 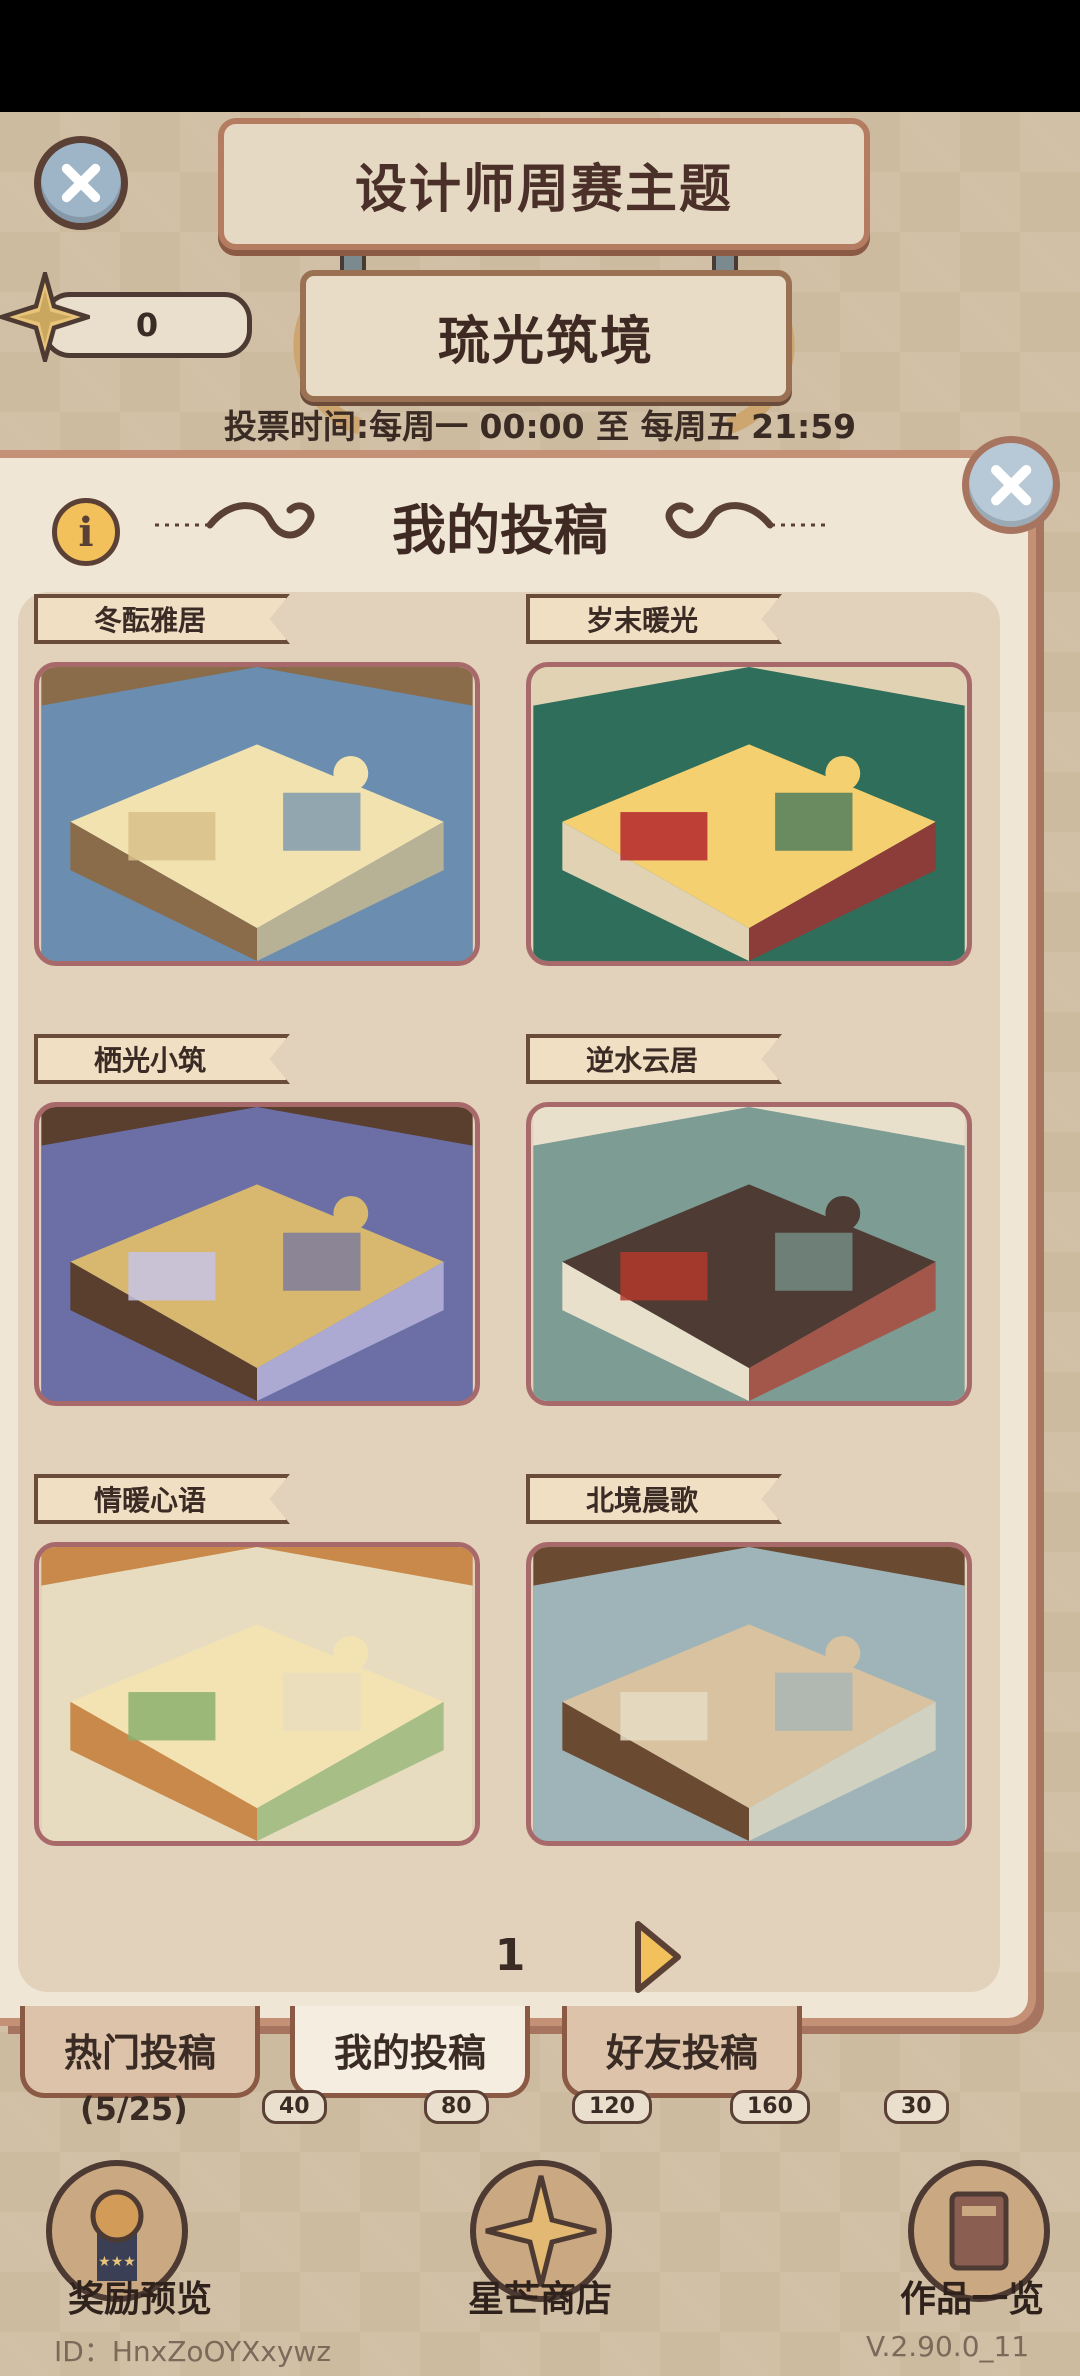 I want to click on next-page-button, so click(x=657, y=1957).